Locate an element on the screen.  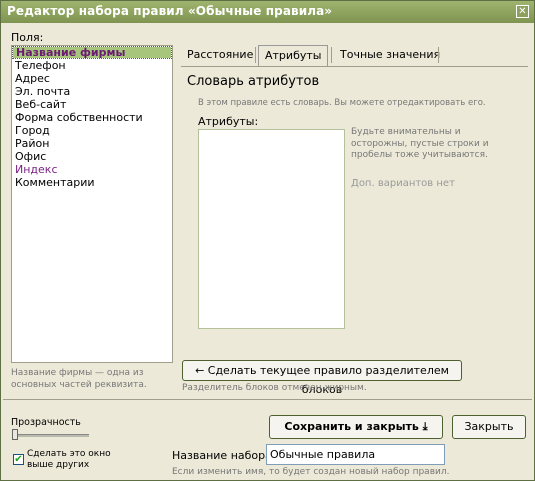
opacity-slider-thumb is located at coordinates (15, 434).